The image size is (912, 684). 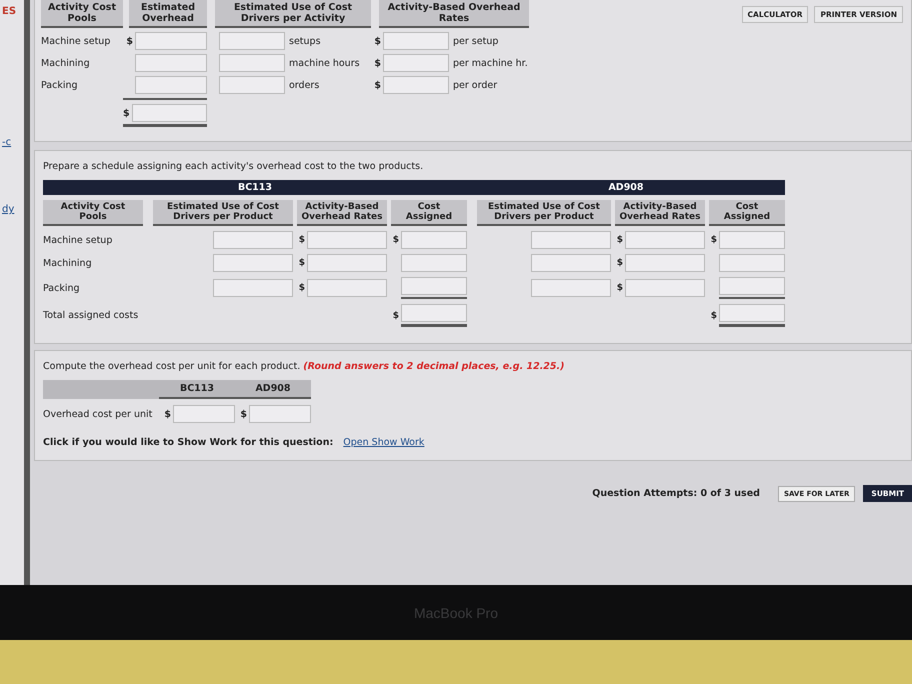 I want to click on column-header: Estimated Overhead, so click(x=168, y=14).